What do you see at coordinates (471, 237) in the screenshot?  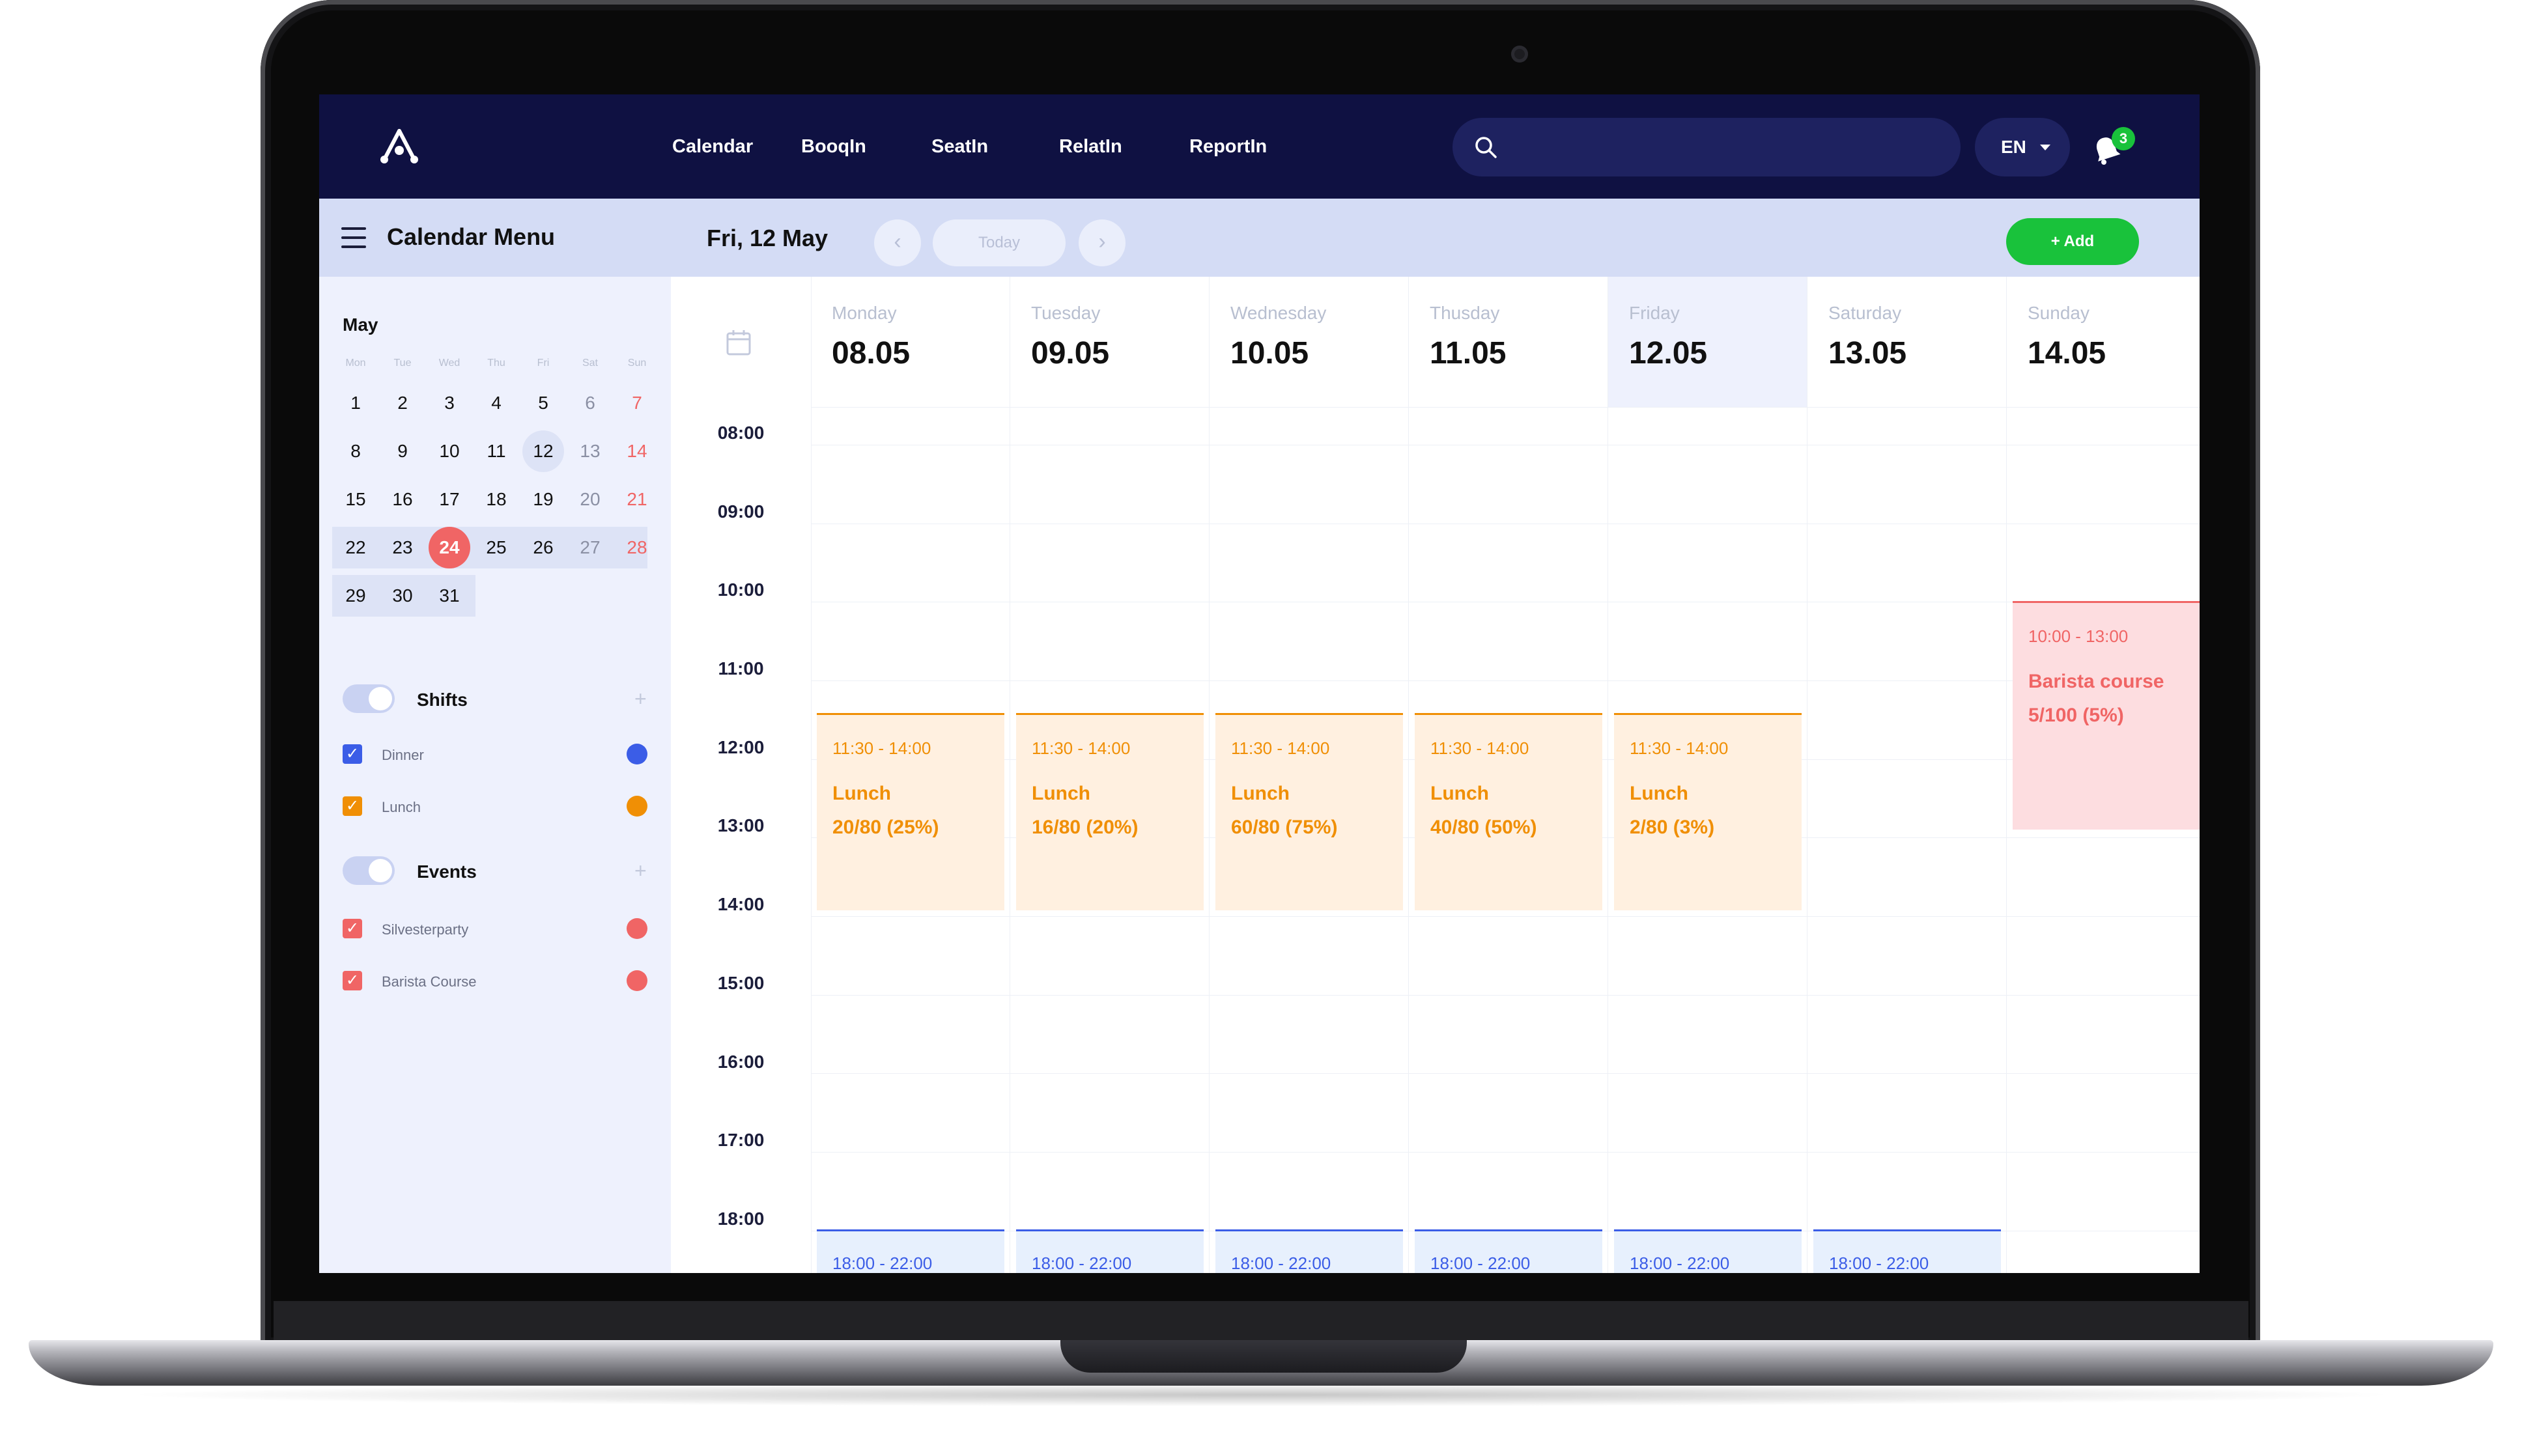 I see `calendar-menu-title: Calendar Menu` at bounding box center [471, 237].